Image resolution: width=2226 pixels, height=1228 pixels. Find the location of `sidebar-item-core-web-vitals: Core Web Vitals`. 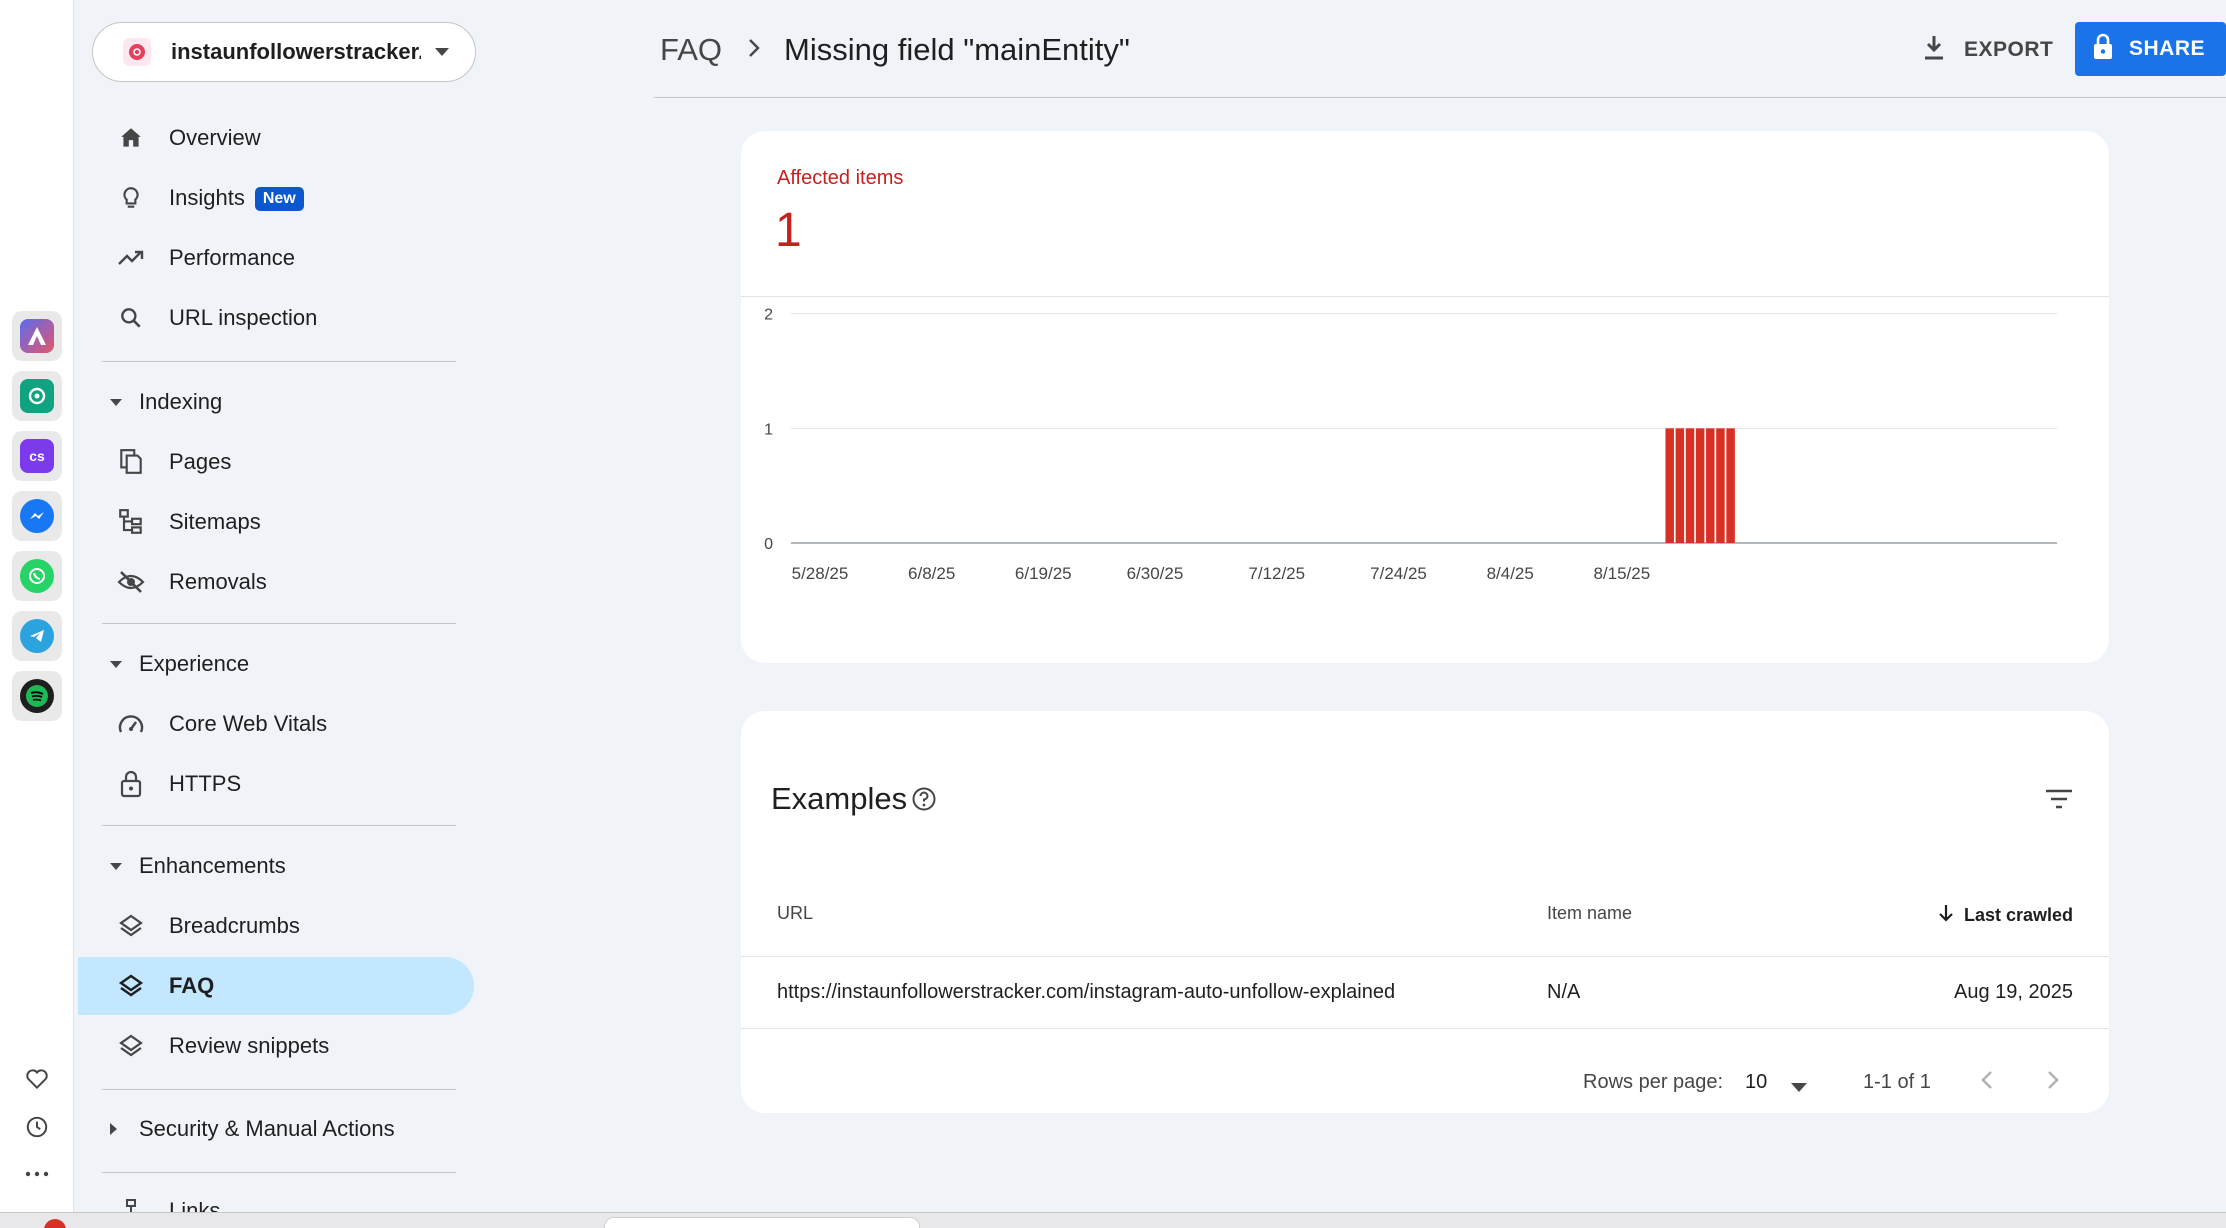

sidebar-item-core-web-vitals: Core Web Vitals is located at coordinates (276, 724).